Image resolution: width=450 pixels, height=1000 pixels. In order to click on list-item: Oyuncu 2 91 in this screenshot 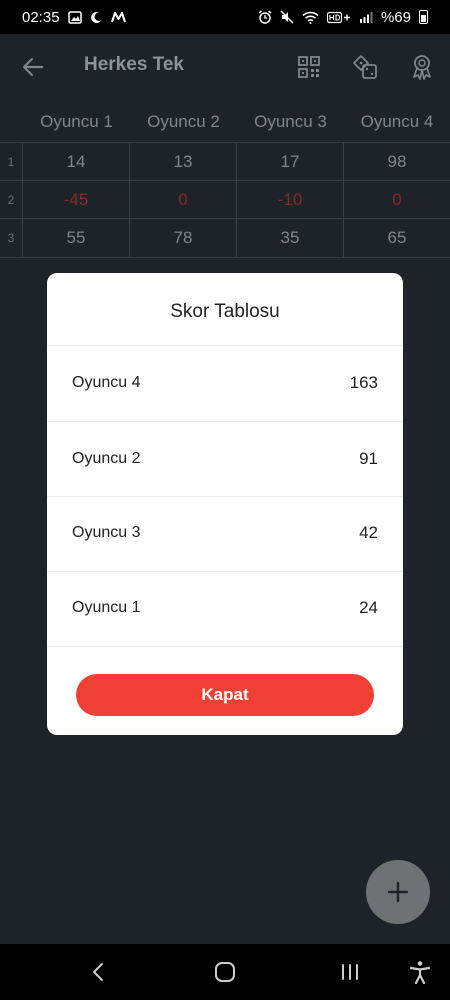, I will do `click(225, 459)`.